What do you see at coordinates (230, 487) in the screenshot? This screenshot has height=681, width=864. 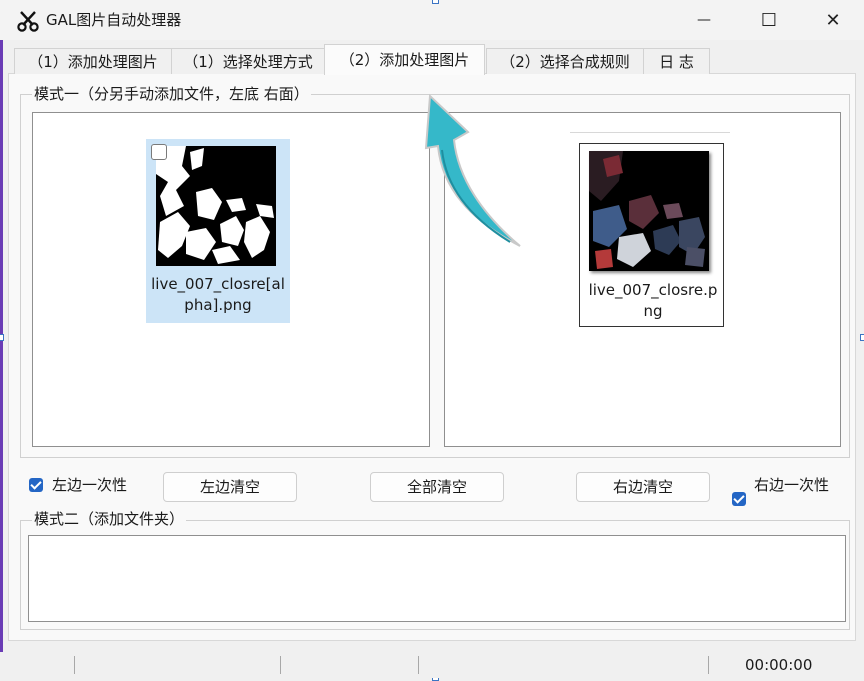 I see `left-clear-button: 左边清空` at bounding box center [230, 487].